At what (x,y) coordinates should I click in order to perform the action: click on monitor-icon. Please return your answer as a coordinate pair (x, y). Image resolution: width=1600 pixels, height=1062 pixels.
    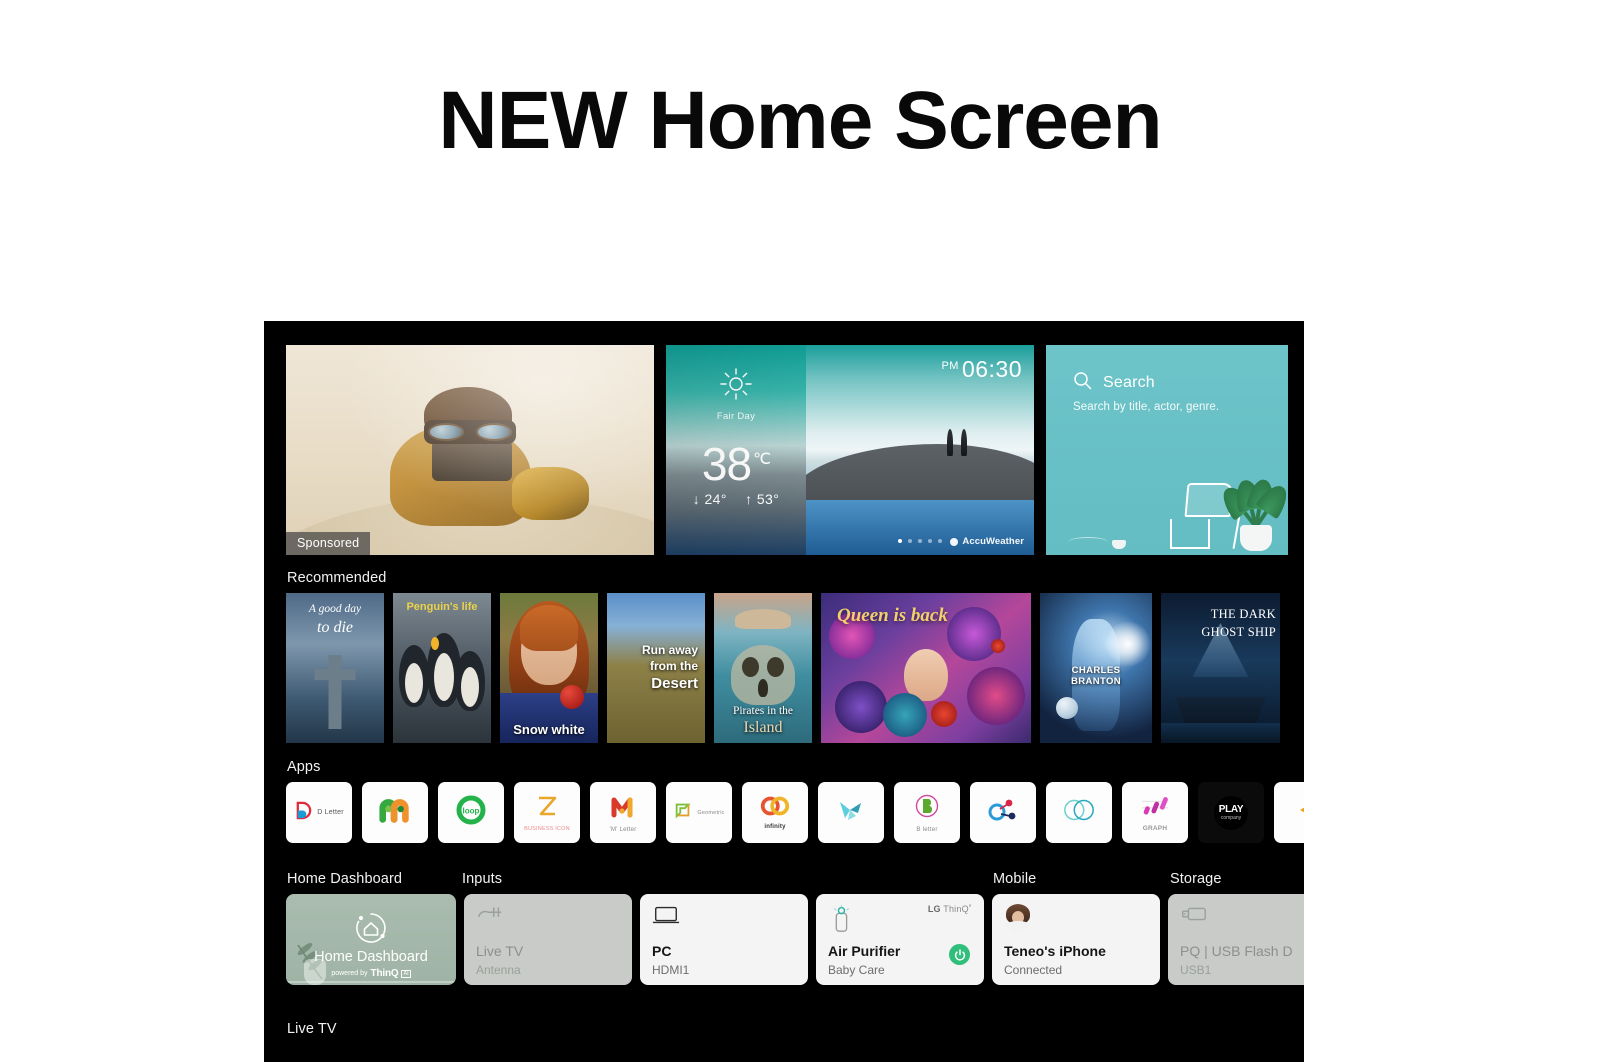
    Looking at the image, I should click on (666, 917).